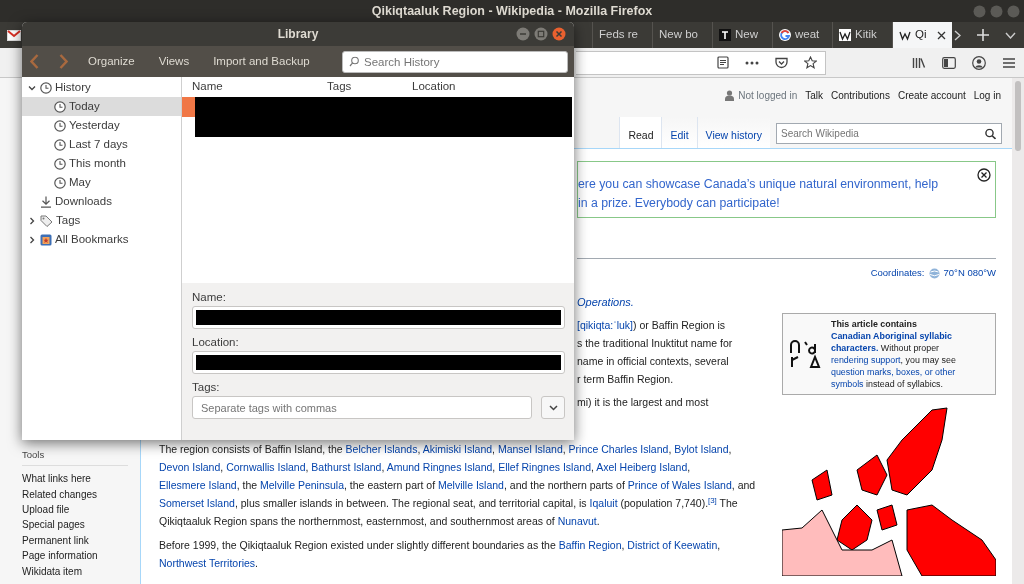 Image resolution: width=1024 pixels, height=584 pixels. Describe the element at coordinates (679, 203) in the screenshot. I see `banner-text: in a prize. Everybody can participate!` at that location.